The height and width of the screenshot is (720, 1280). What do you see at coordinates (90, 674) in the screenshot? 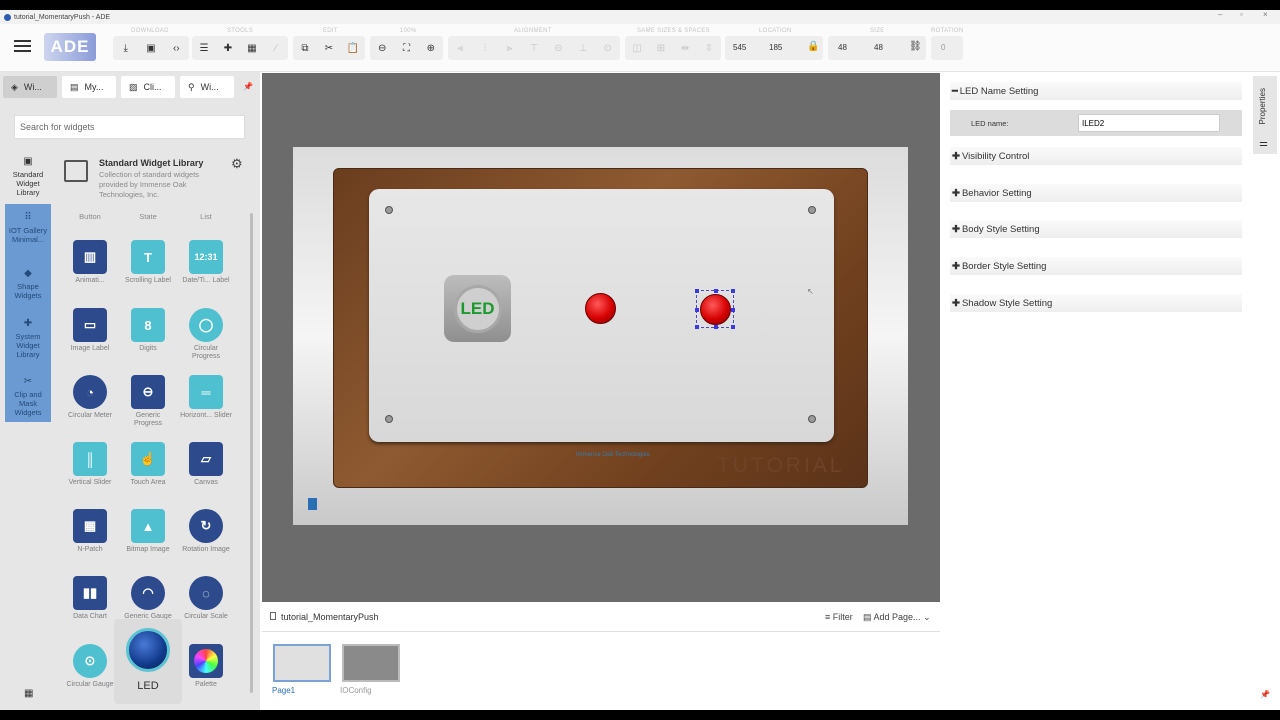
I see `widget-circular-gauge: ⊙ Circular Gauge` at bounding box center [90, 674].